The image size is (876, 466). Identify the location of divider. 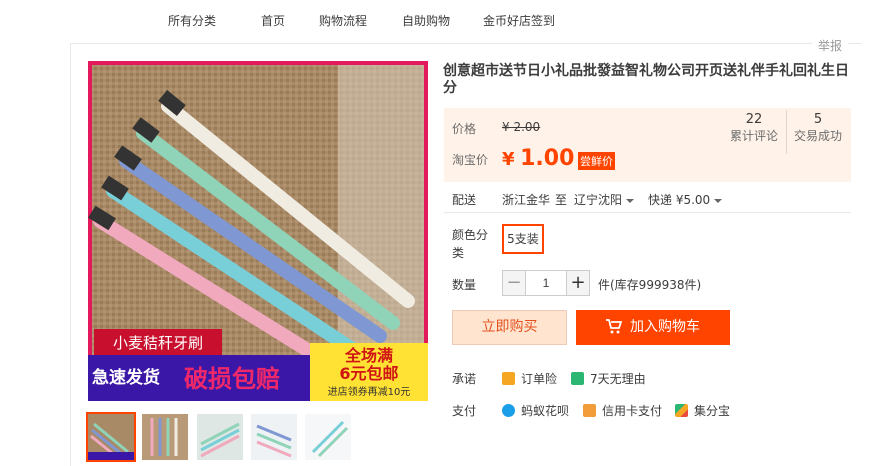
(647, 212).